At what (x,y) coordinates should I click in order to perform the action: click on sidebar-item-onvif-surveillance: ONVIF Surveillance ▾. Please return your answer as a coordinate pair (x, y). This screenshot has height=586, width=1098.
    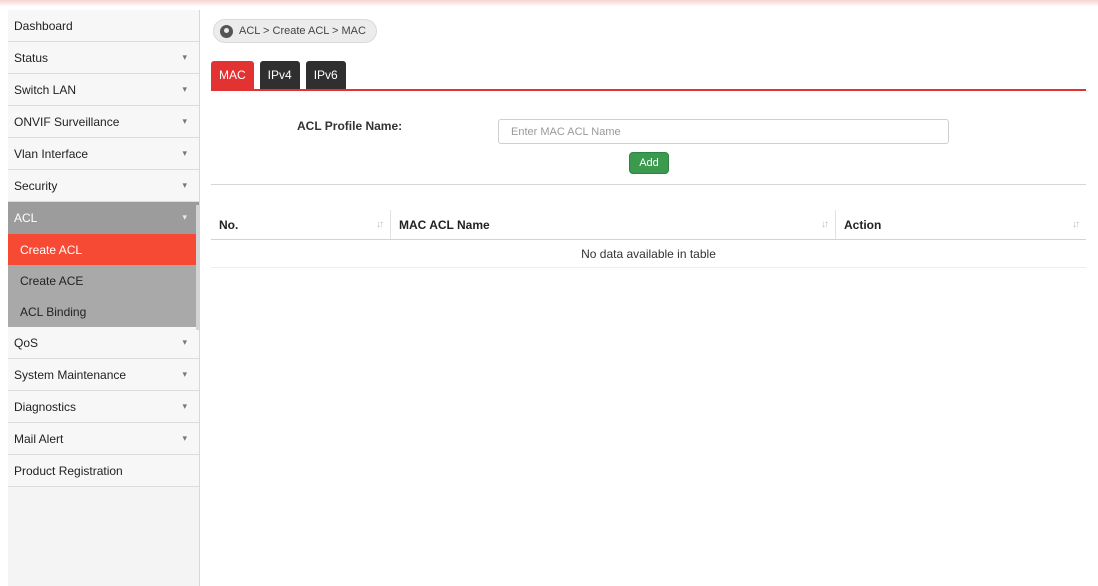
    Looking at the image, I should click on (103, 122).